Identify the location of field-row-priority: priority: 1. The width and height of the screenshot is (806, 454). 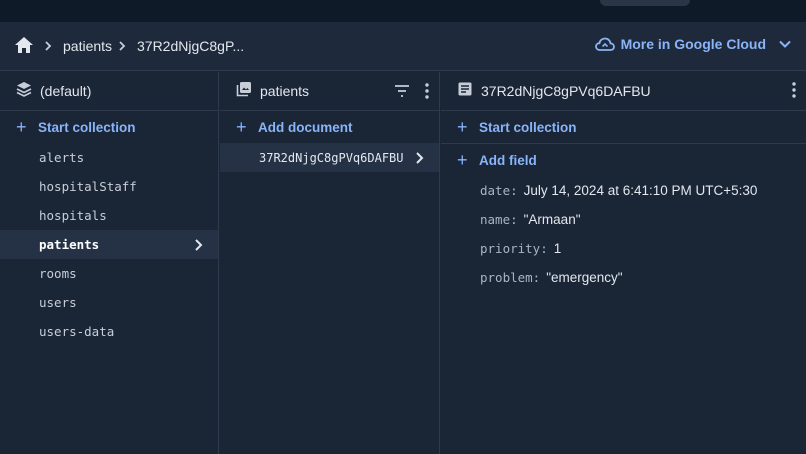
(623, 248).